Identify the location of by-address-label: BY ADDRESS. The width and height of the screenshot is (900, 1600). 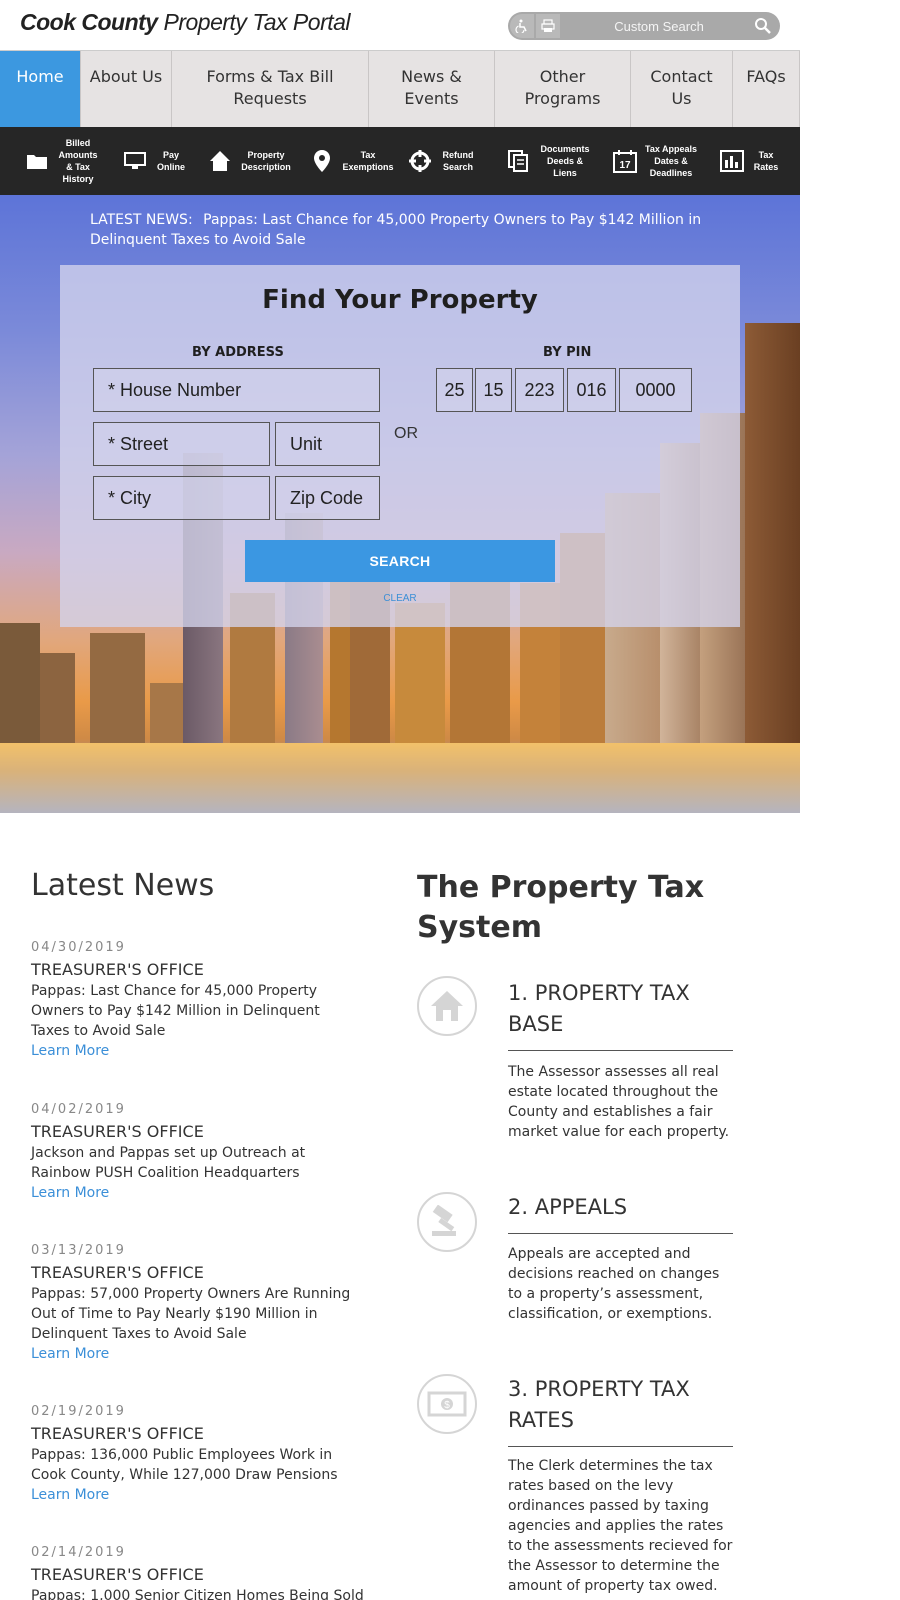
(238, 352).